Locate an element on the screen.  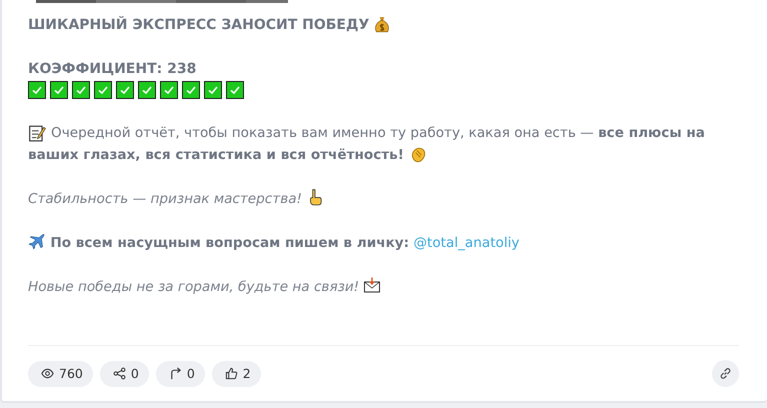
copy-link-button is located at coordinates (725, 373).